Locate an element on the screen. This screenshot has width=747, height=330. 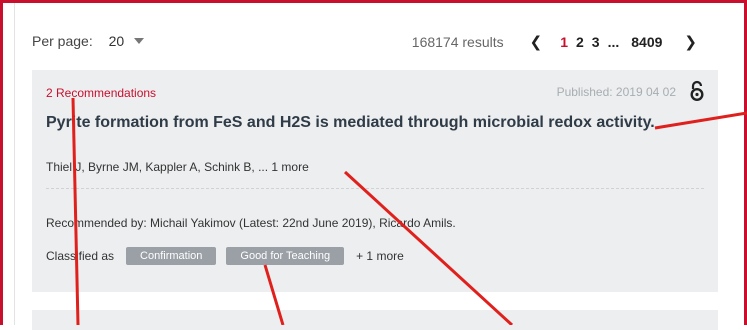
left-divider is located at coordinates (14, 164).